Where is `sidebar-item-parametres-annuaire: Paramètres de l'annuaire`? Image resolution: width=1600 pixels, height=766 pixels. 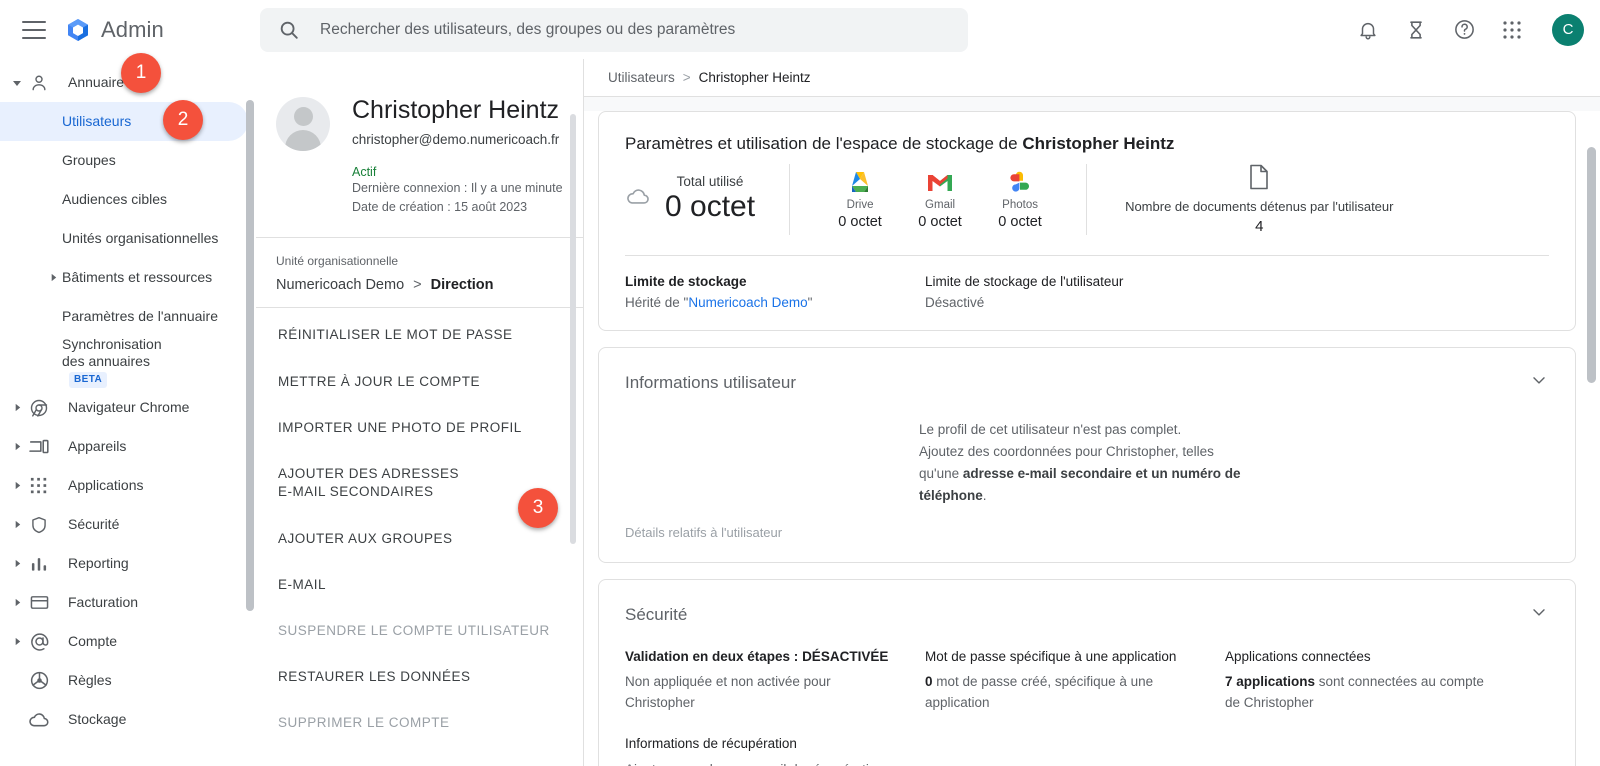 sidebar-item-parametres-annuaire: Paramètres de l'annuaire is located at coordinates (128, 316).